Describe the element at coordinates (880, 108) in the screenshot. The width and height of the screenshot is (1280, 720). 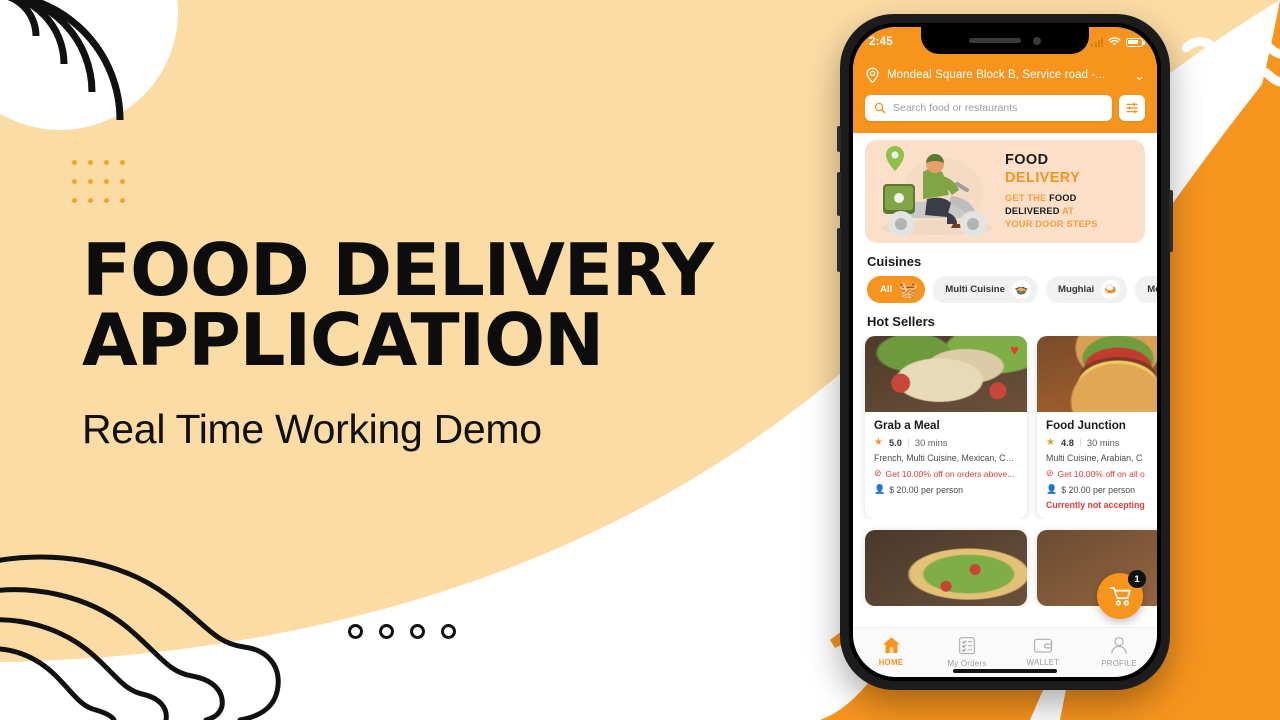
I see `search-icon` at that location.